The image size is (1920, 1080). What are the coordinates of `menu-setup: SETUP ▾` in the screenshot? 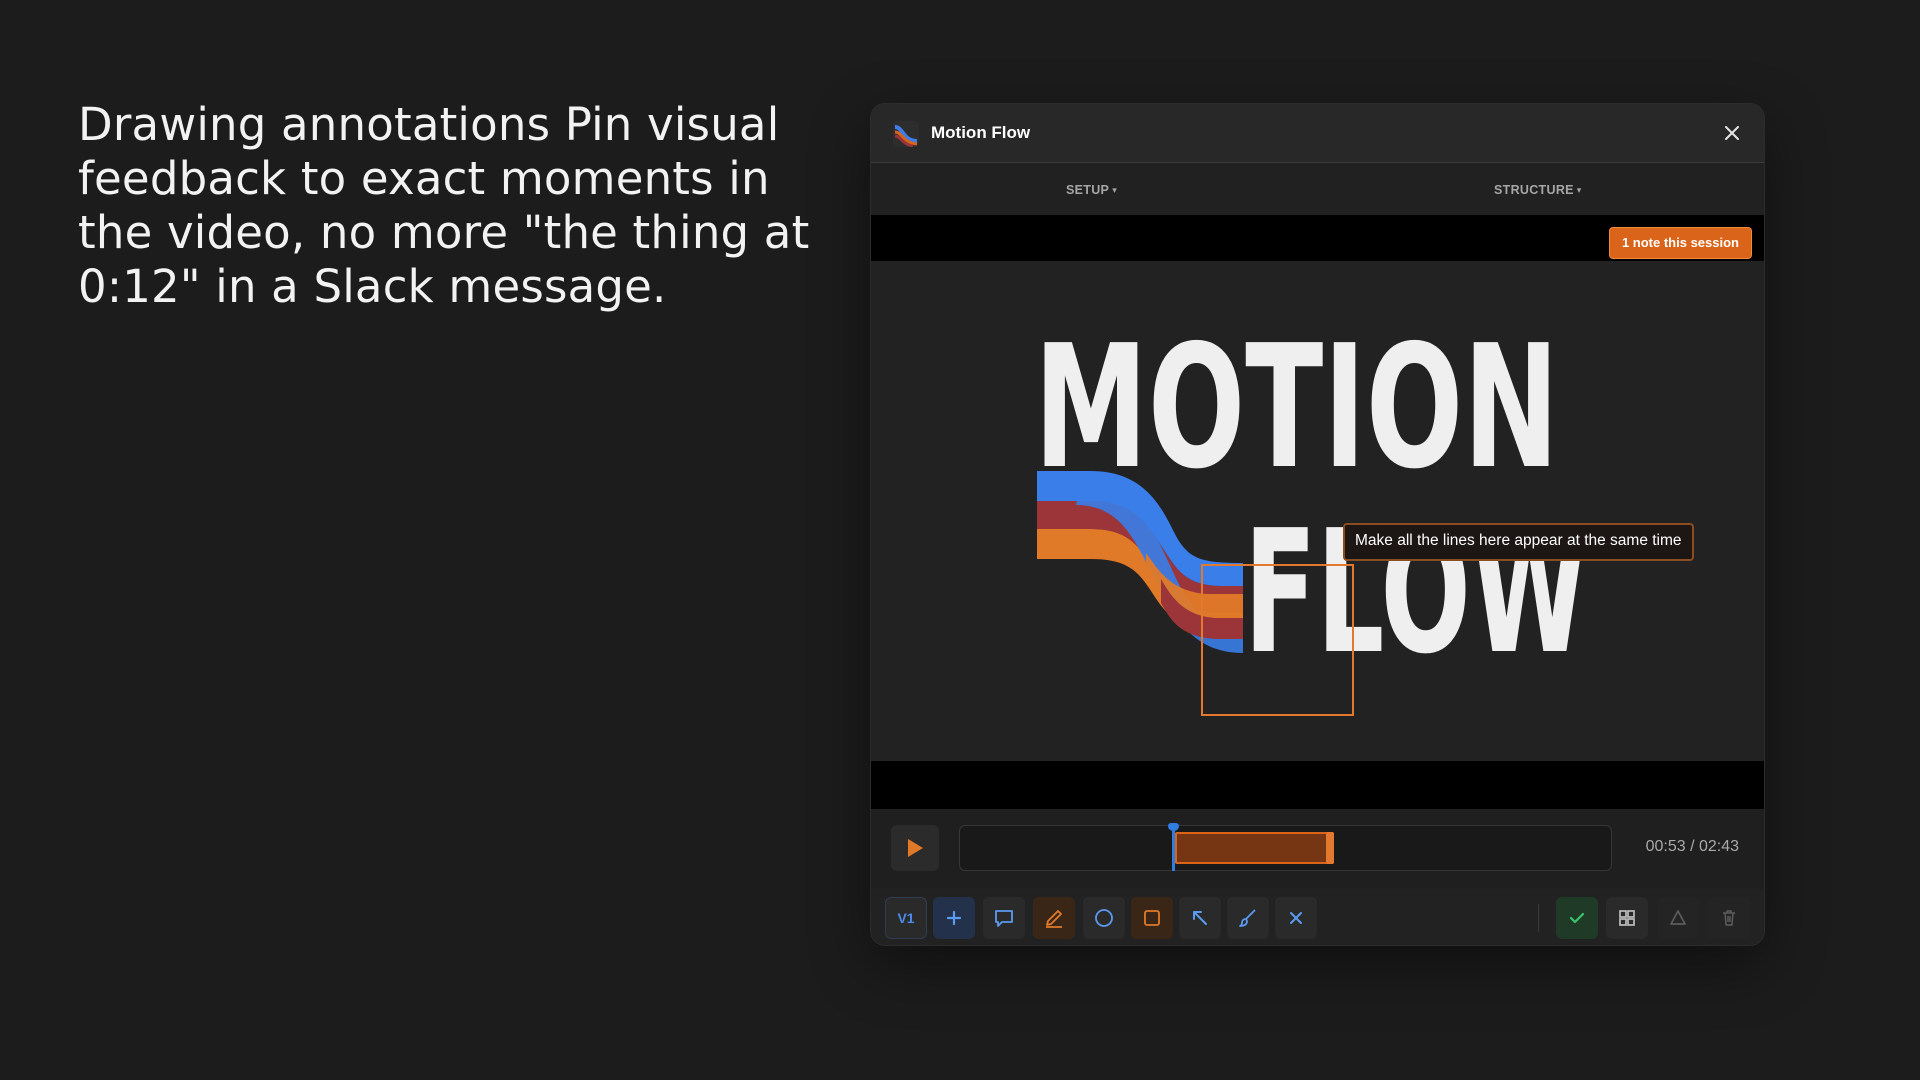 It's located at (1091, 190).